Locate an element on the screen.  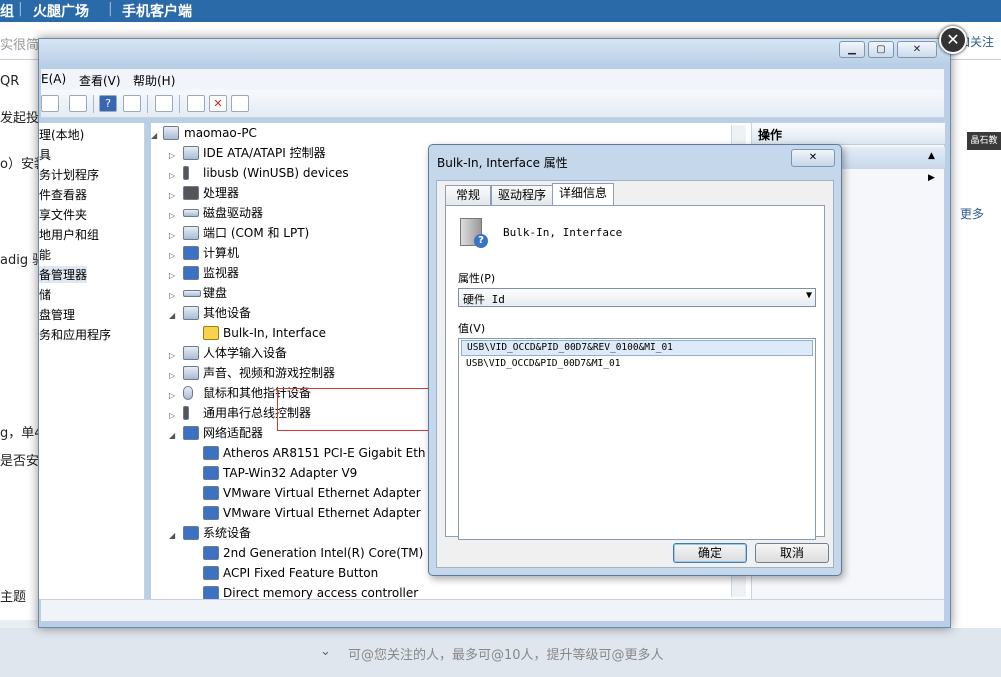
tab-driver: 驱动程序 is located at coordinates (522, 195).